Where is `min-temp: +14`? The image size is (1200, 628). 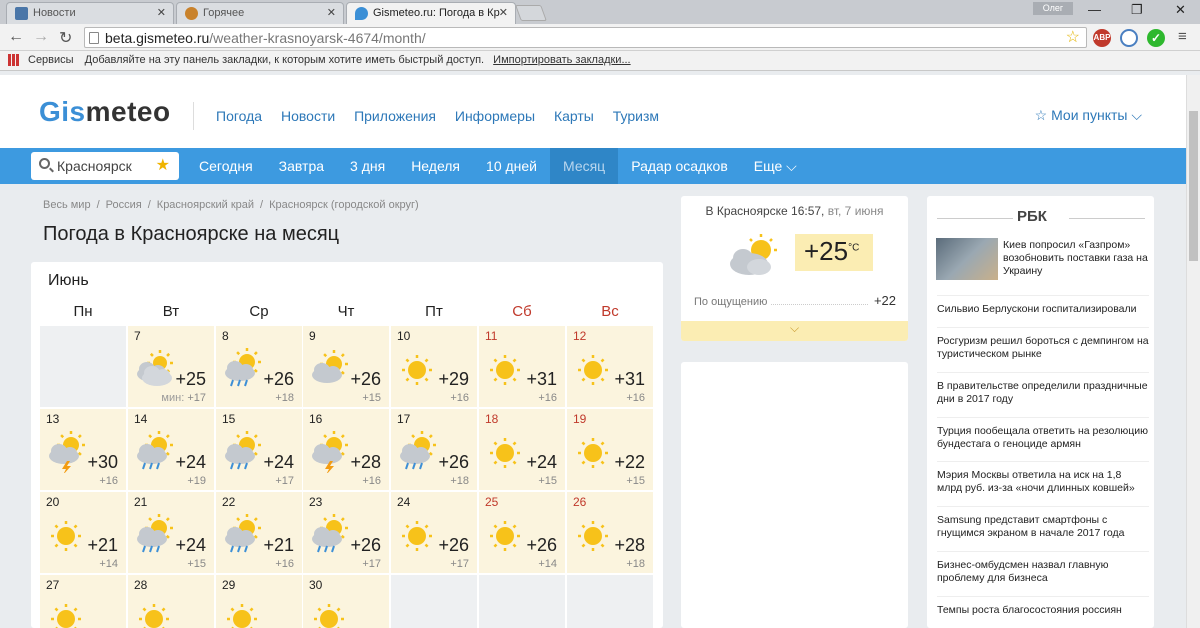 min-temp: +14 is located at coordinates (547, 564).